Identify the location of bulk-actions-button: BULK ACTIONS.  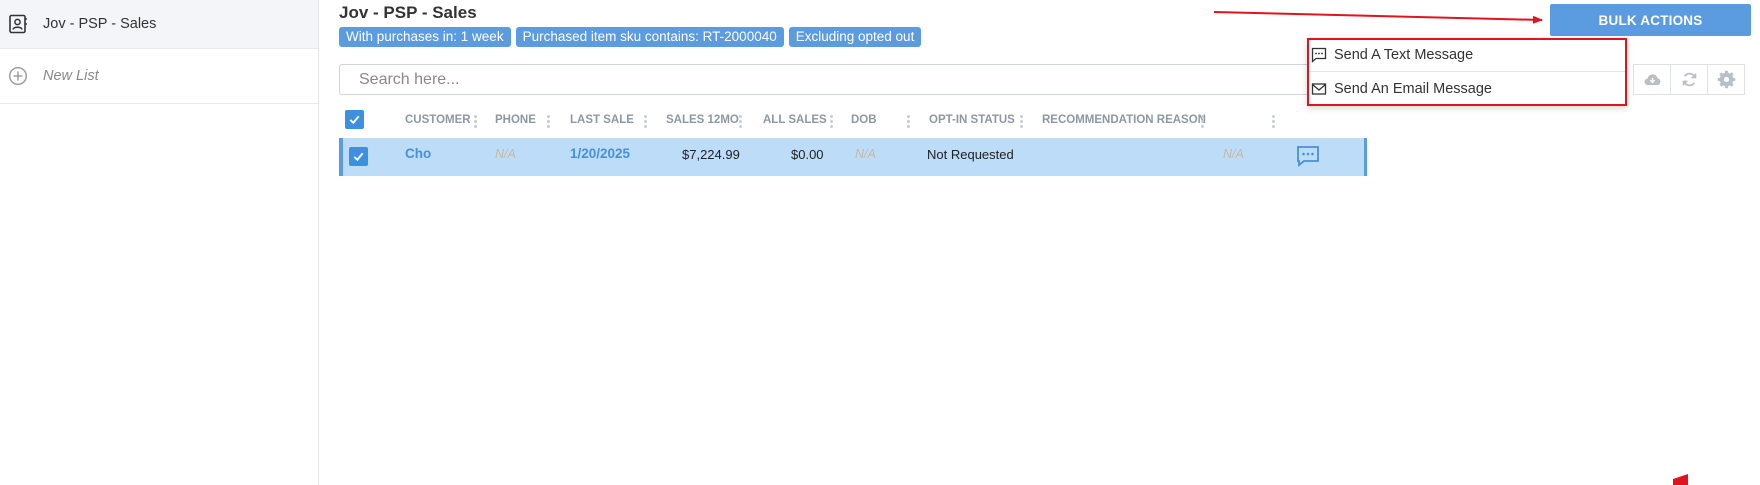
(1650, 20).